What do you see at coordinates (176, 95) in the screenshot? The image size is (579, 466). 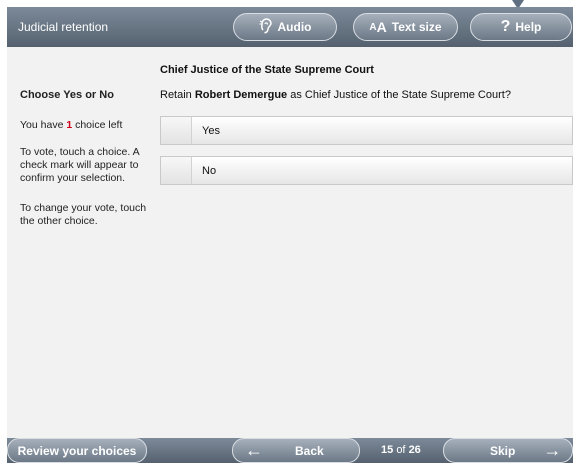 I see `question-prefix: Retain` at bounding box center [176, 95].